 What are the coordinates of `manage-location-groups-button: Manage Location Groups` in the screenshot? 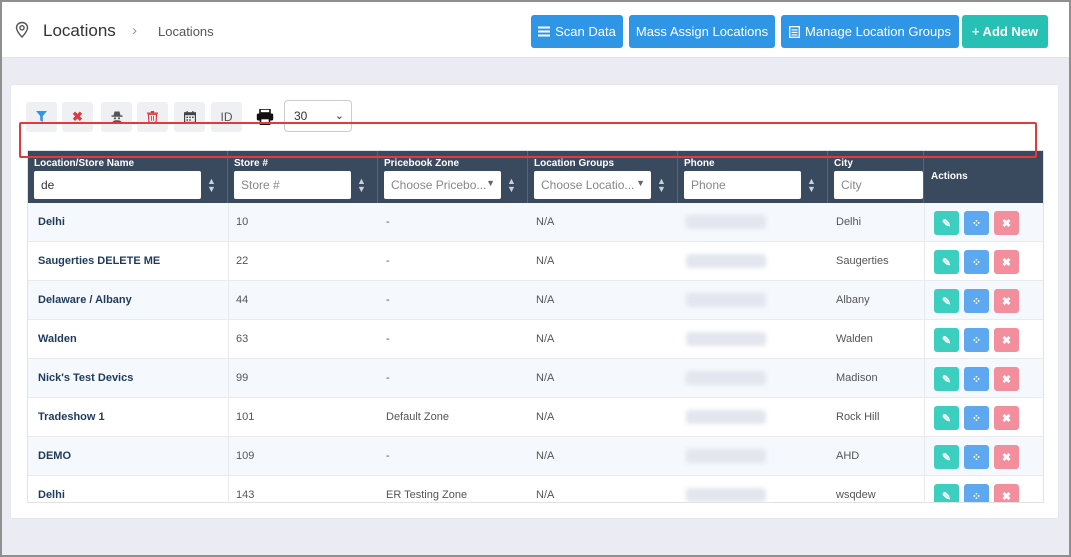 It's located at (870, 31).